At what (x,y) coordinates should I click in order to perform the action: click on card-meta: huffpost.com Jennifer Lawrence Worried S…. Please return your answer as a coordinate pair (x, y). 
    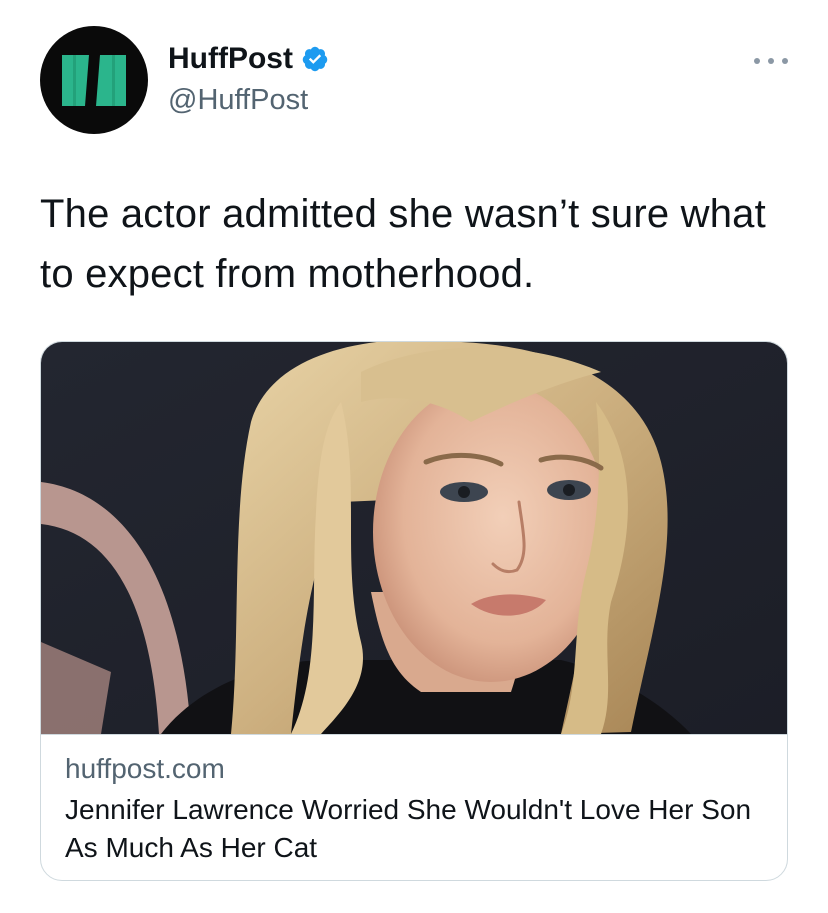
    Looking at the image, I should click on (414, 807).